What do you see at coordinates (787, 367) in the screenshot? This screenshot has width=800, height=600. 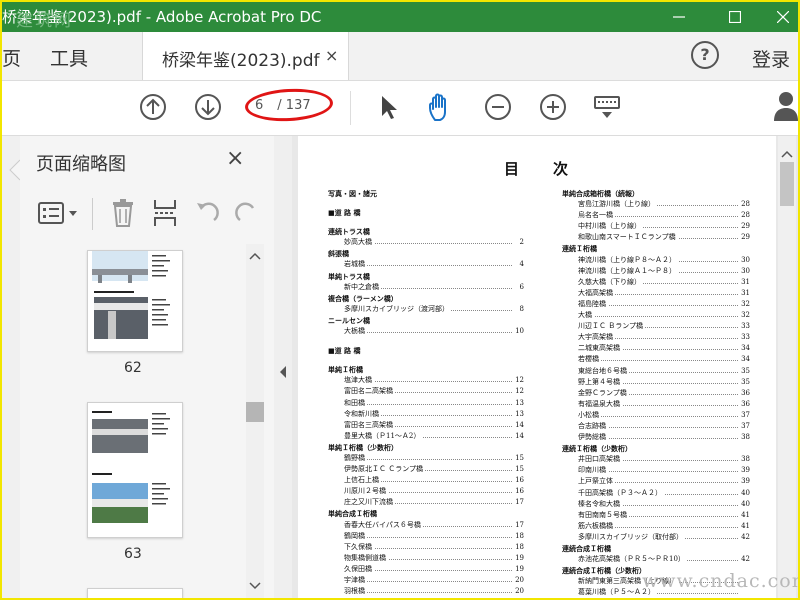 I see `document-scrollbar` at bounding box center [787, 367].